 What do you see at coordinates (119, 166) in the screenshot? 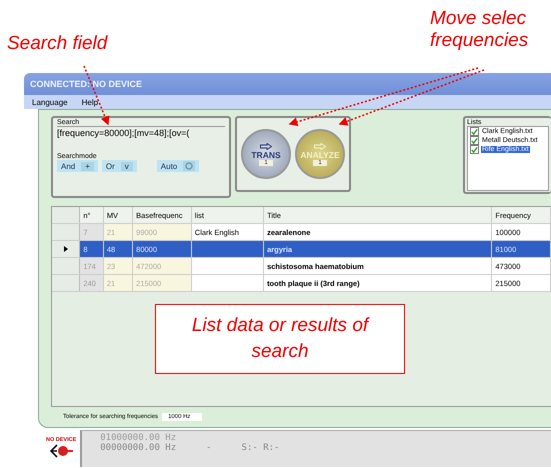
I see `mode-button: Or v` at bounding box center [119, 166].